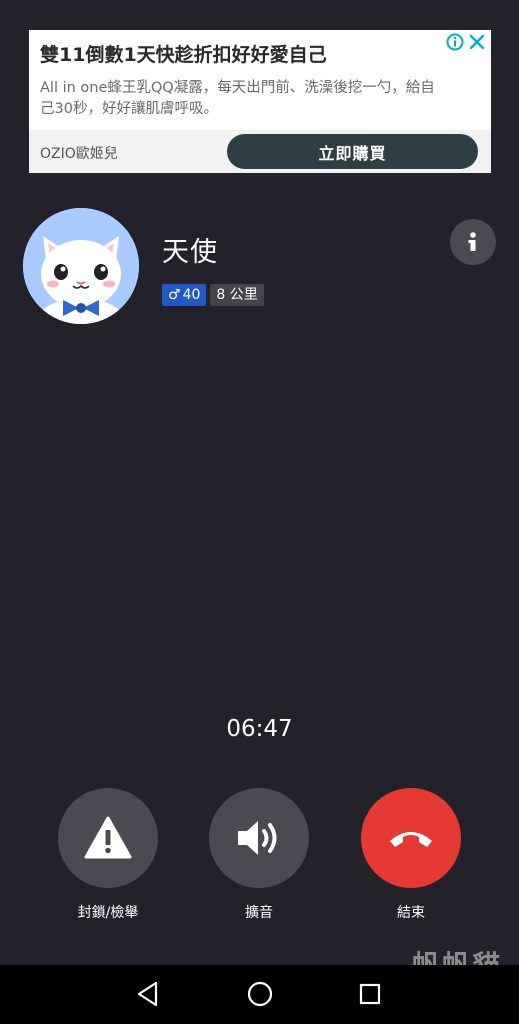  What do you see at coordinates (411, 913) in the screenshot?
I see `end-call-label: 結束` at bounding box center [411, 913].